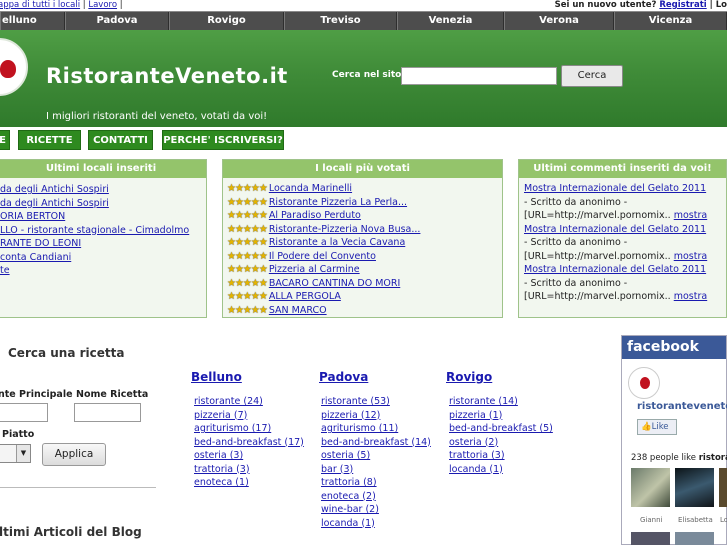 Image resolution: width=727 pixels, height=545 pixels. What do you see at coordinates (226, 21) in the screenshot?
I see `city-rovigo: Rovigo` at bounding box center [226, 21].